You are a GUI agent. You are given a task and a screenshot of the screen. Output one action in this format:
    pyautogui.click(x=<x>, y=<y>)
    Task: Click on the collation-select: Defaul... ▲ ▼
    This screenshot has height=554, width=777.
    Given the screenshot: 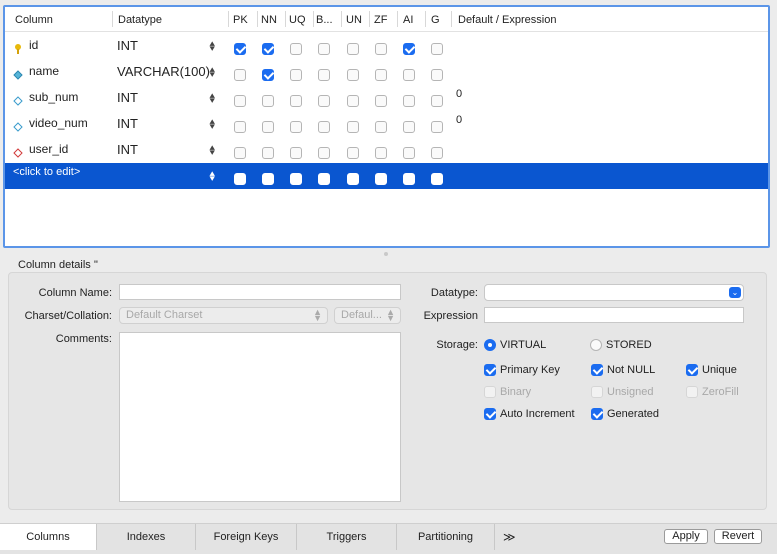 What is the action you would take?
    pyautogui.click(x=367, y=315)
    